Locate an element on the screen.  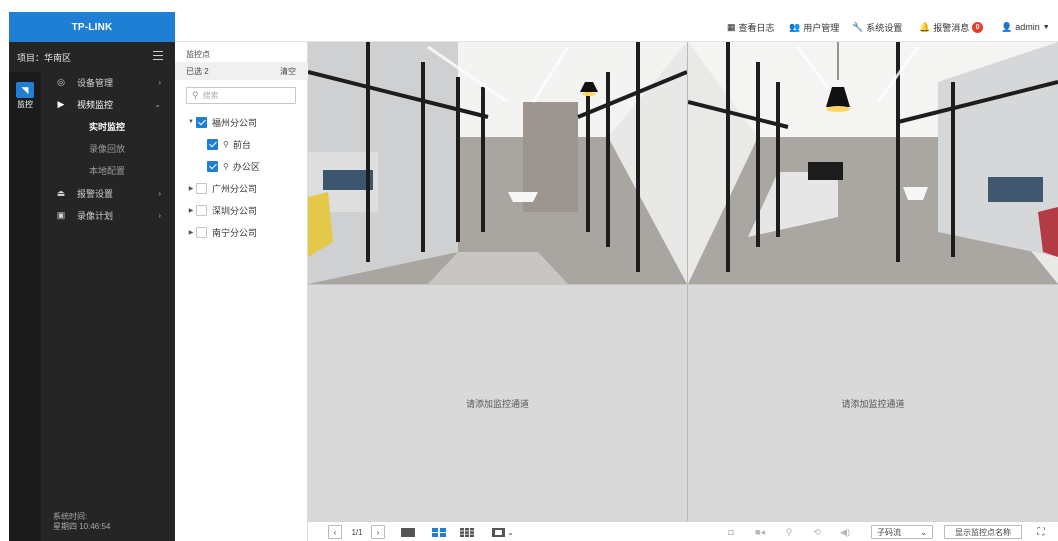
user-management-link: 👥 用户管理 is located at coordinates (814, 27).